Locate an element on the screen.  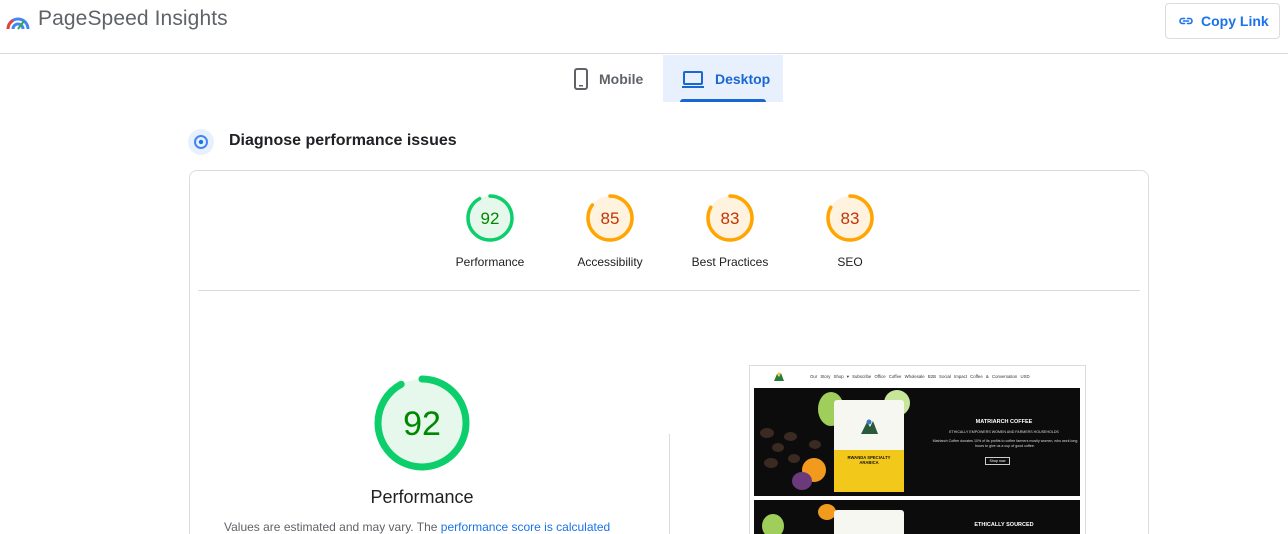
big-gauge-value: 92 is located at coordinates (422, 424).